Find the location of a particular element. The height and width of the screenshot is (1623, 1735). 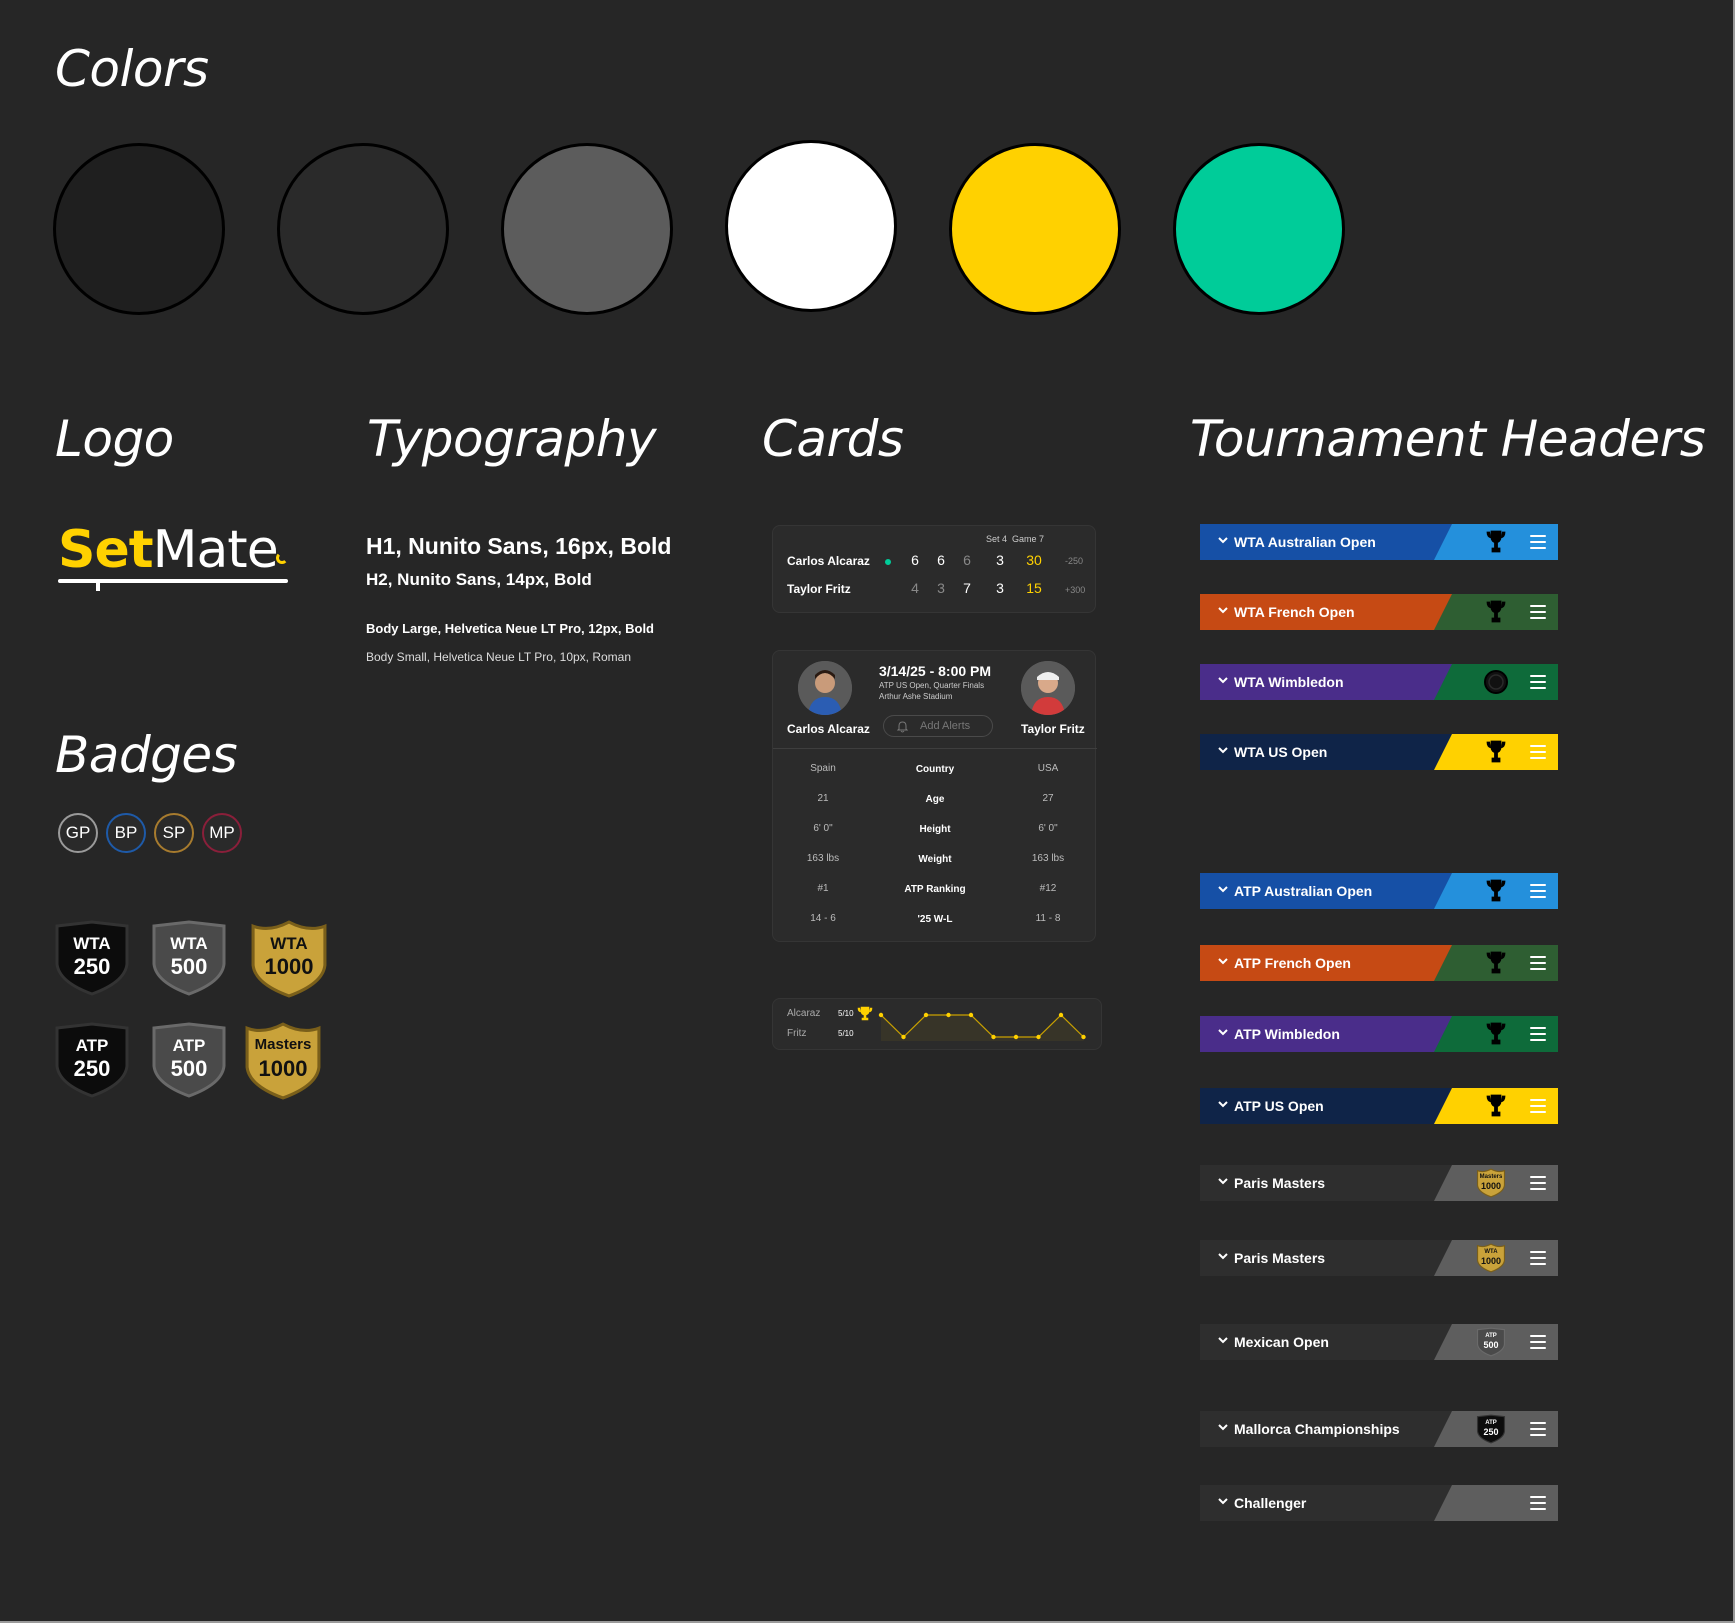

badge-sp: SP is located at coordinates (174, 833).